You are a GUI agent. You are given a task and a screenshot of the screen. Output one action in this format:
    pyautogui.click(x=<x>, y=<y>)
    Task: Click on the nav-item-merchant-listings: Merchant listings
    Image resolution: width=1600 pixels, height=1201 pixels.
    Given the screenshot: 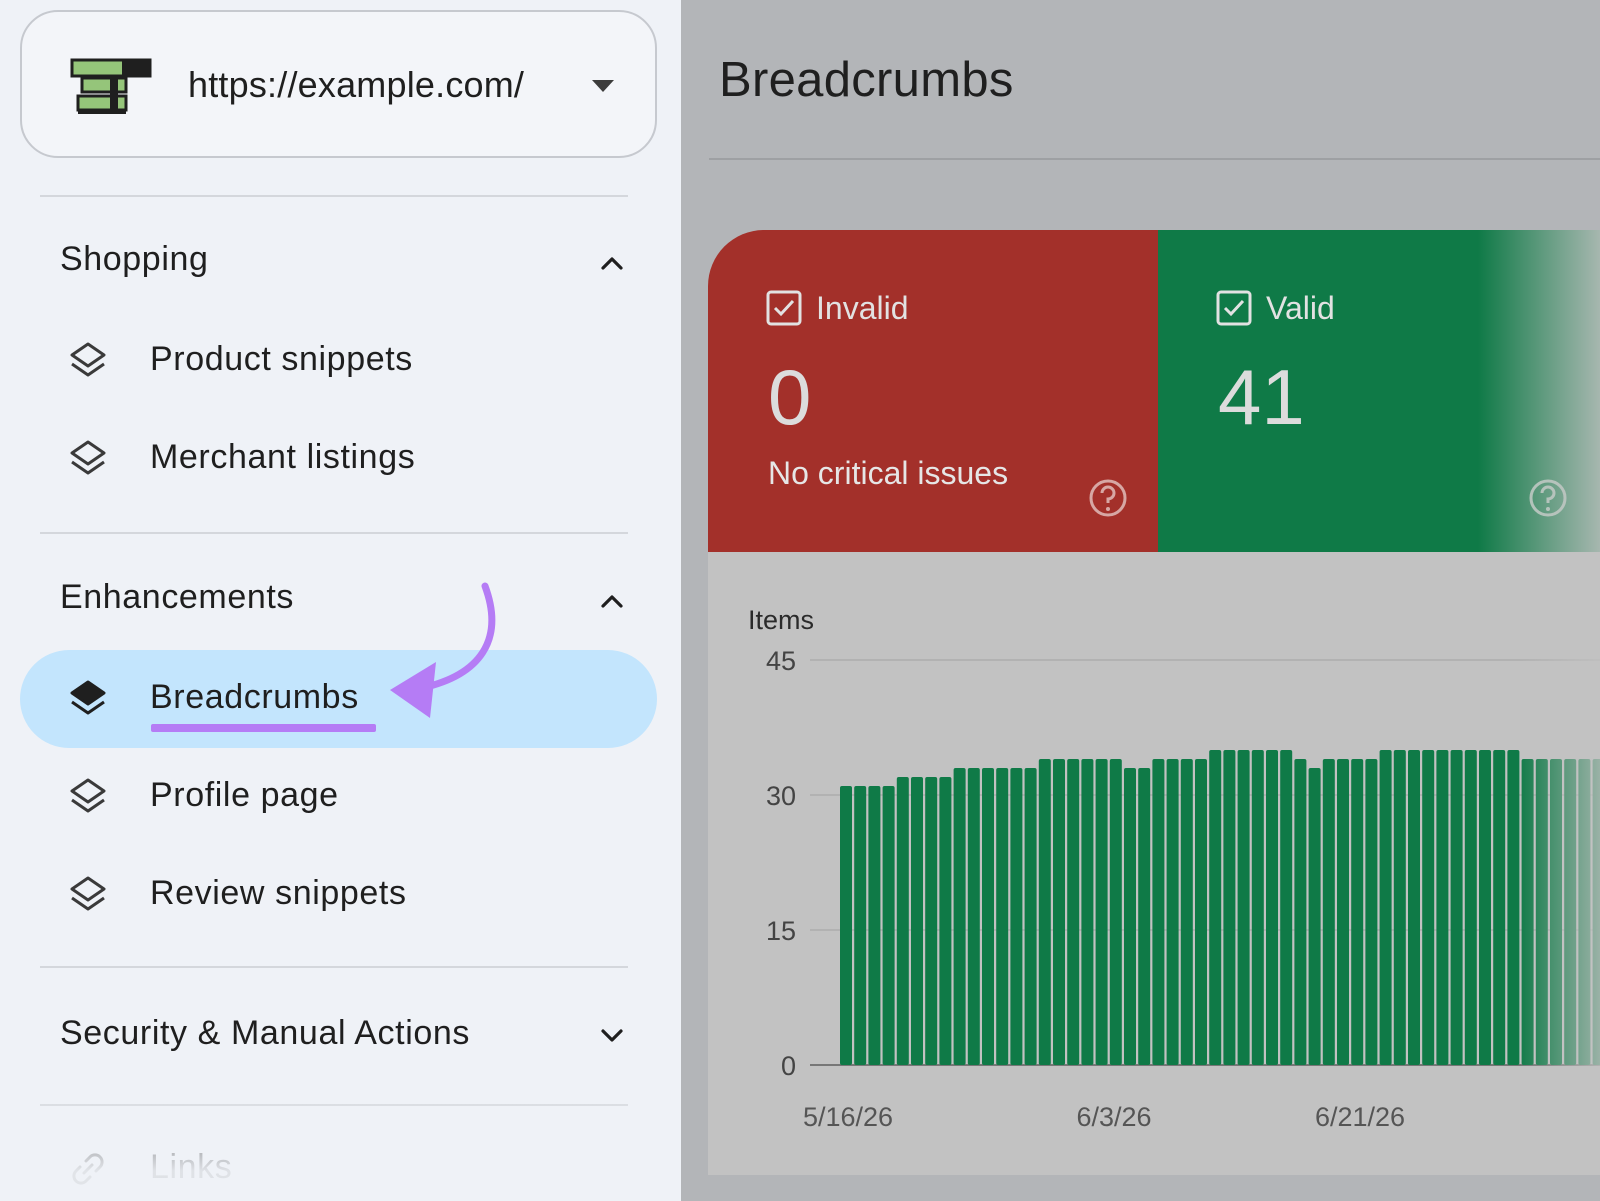 What is the action you would take?
    pyautogui.click(x=338, y=459)
    